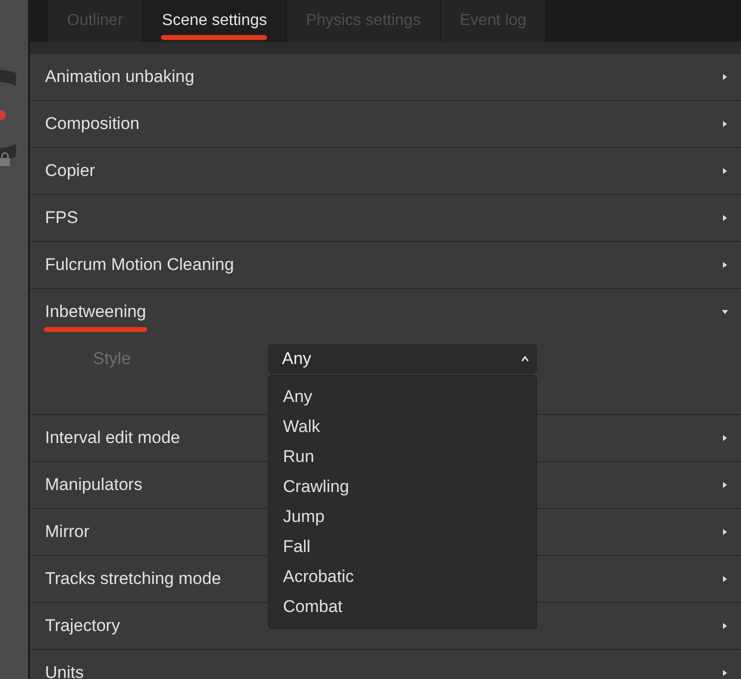 Image resolution: width=741 pixels, height=679 pixels. What do you see at coordinates (402, 547) in the screenshot?
I see `dropdown-option: Fall` at bounding box center [402, 547].